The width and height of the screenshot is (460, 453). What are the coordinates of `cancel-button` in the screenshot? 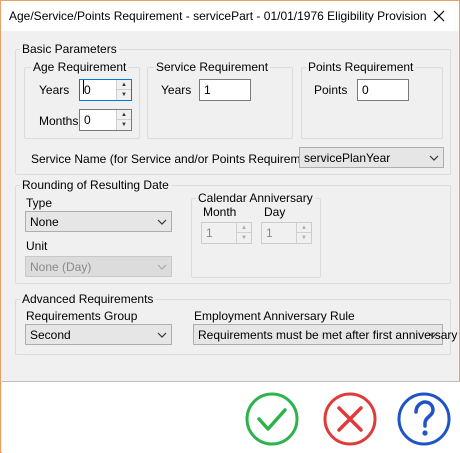 It's located at (350, 419).